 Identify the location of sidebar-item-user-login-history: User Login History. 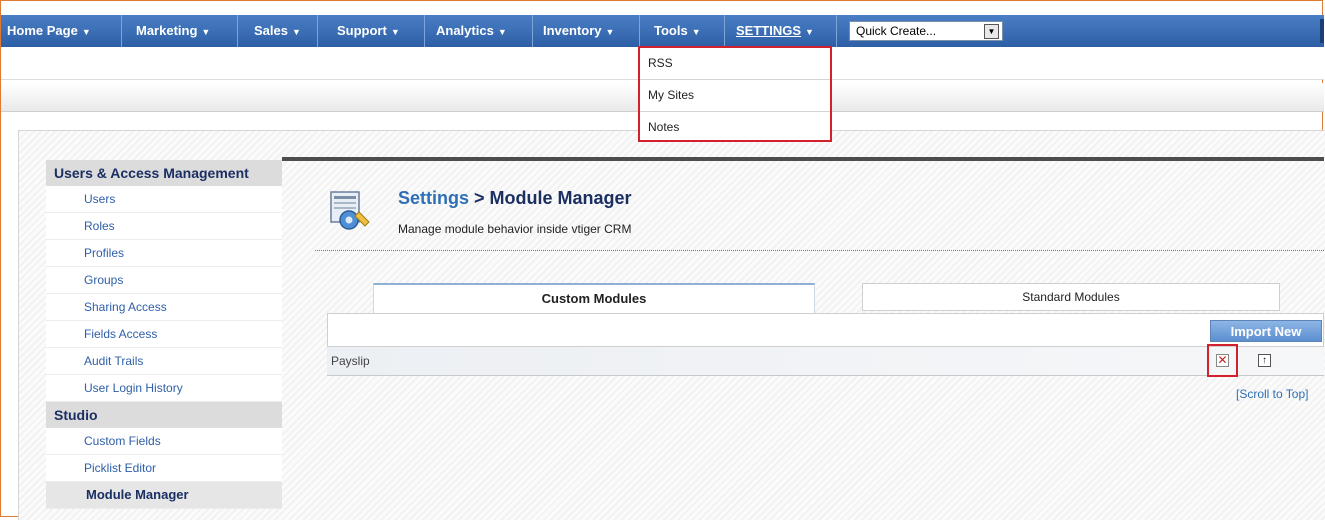
(164, 388).